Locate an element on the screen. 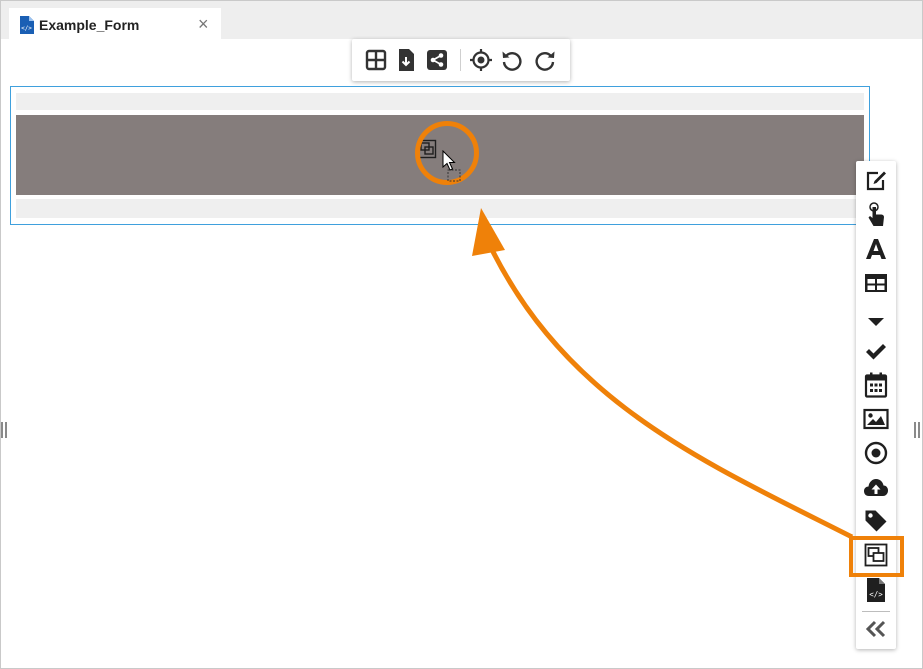 This screenshot has width=923, height=669. redo-icon is located at coordinates (545, 60).